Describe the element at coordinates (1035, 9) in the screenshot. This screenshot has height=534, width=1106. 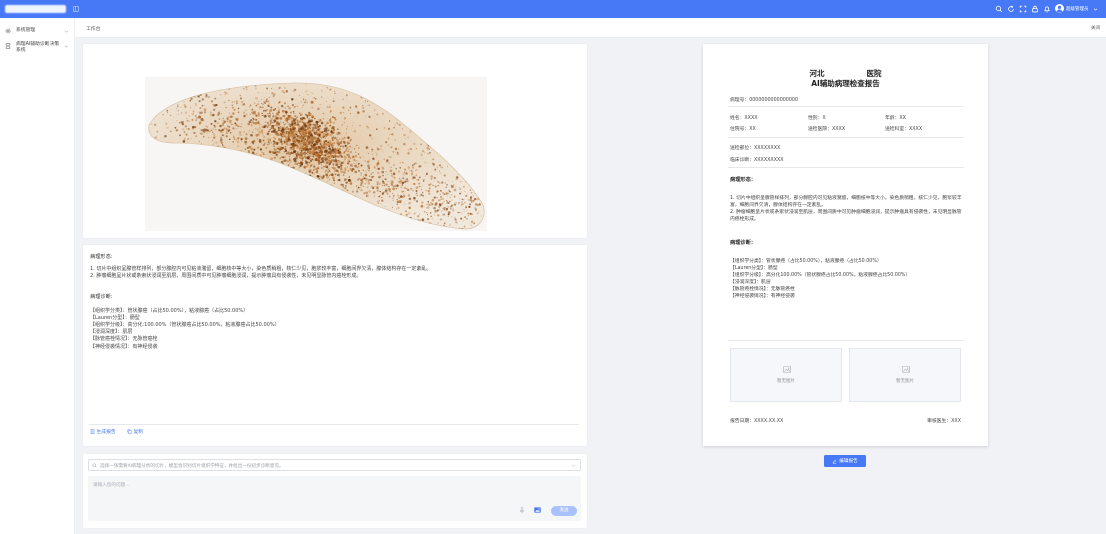
I see `lock-icon` at that location.